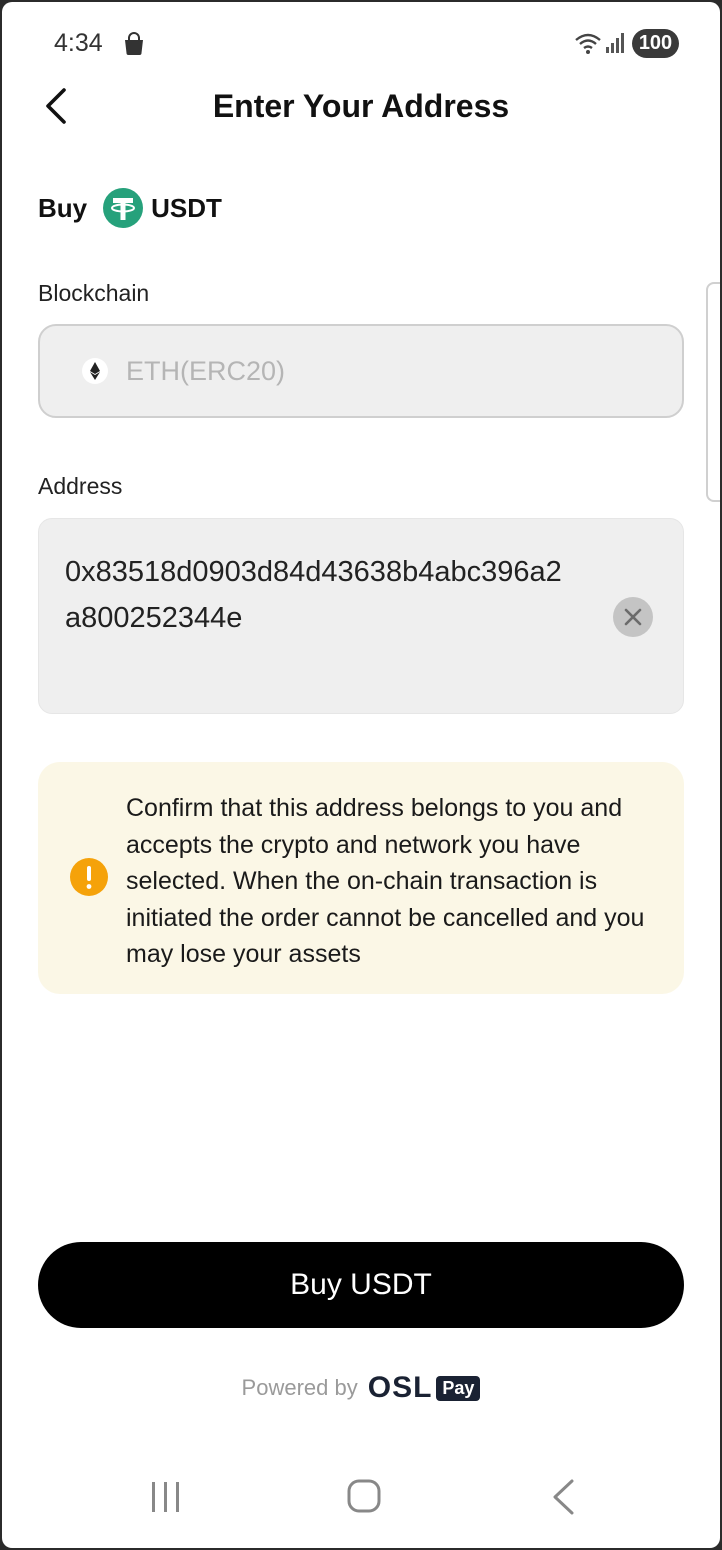 The height and width of the screenshot is (1550, 722). Describe the element at coordinates (361, 106) in the screenshot. I see `page-title: Enter Your Address` at that location.